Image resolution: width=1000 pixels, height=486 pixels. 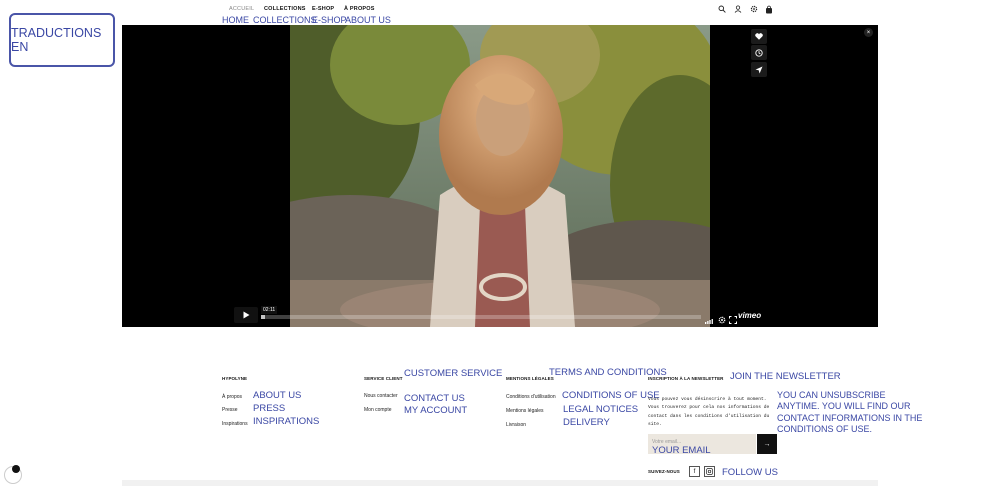 What do you see at coordinates (481, 317) in the screenshot?
I see `video-progress-bar` at bounding box center [481, 317].